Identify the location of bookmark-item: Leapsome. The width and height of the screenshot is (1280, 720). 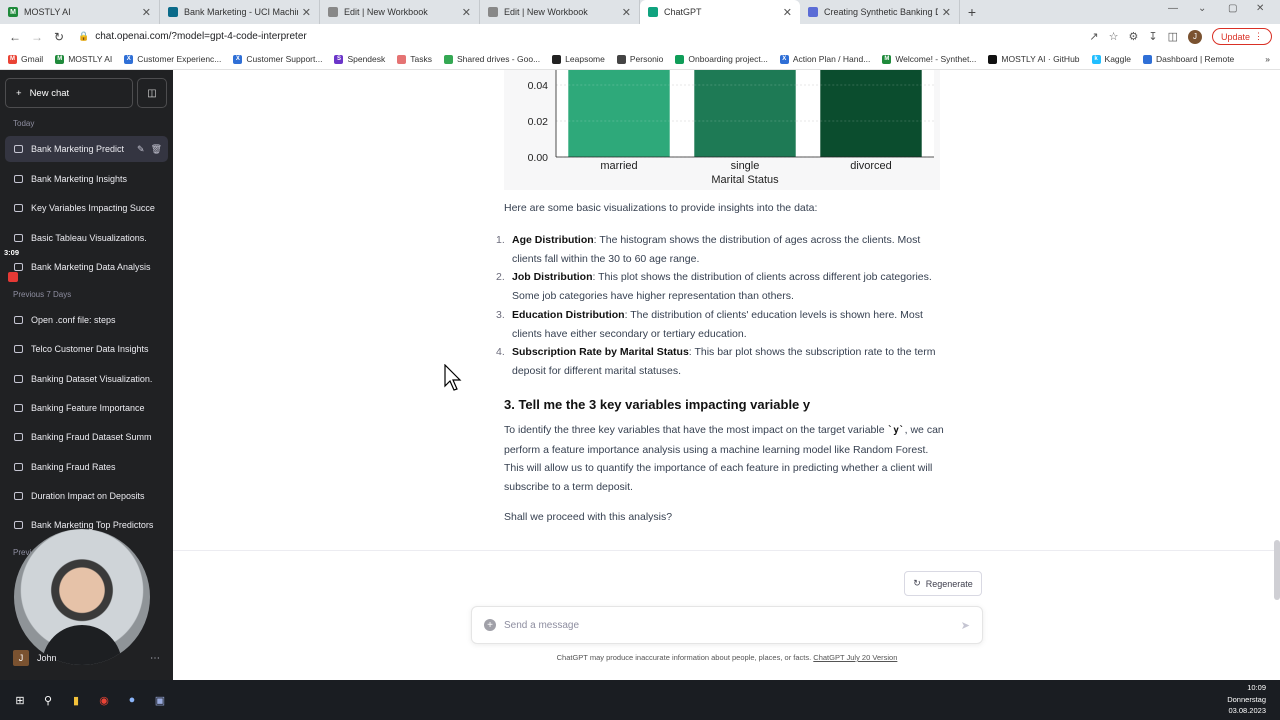
(578, 59).